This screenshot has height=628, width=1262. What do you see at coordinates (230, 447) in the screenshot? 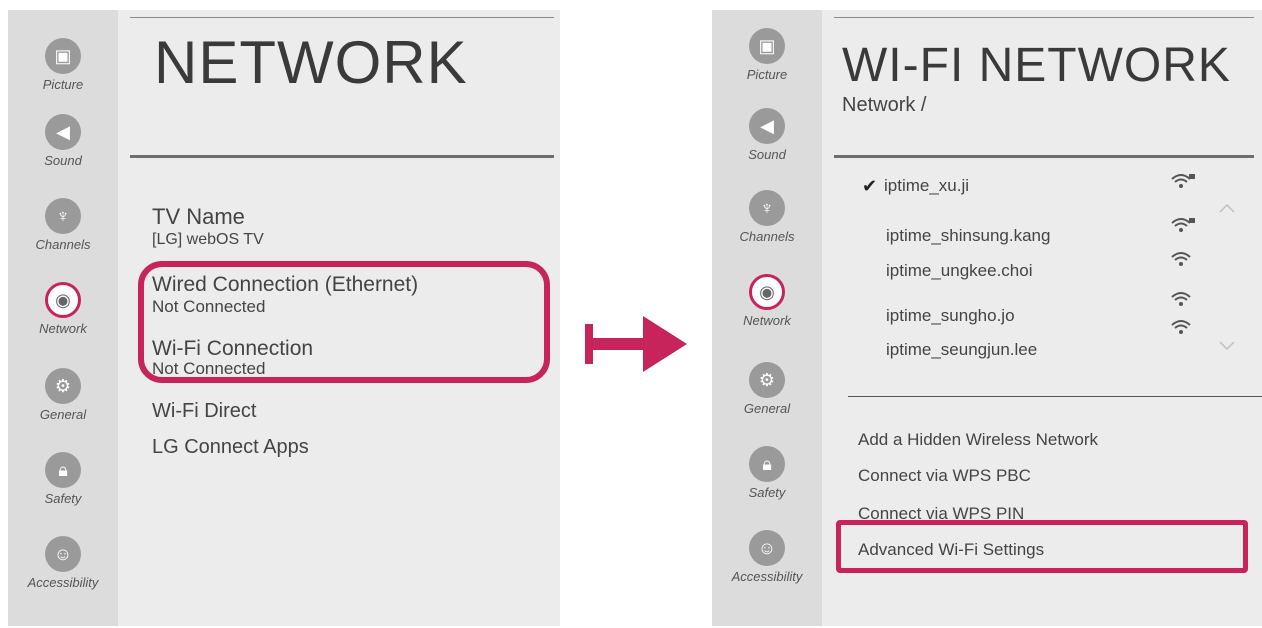
I see `lg-connect-apps-item: LG Connect Apps` at bounding box center [230, 447].